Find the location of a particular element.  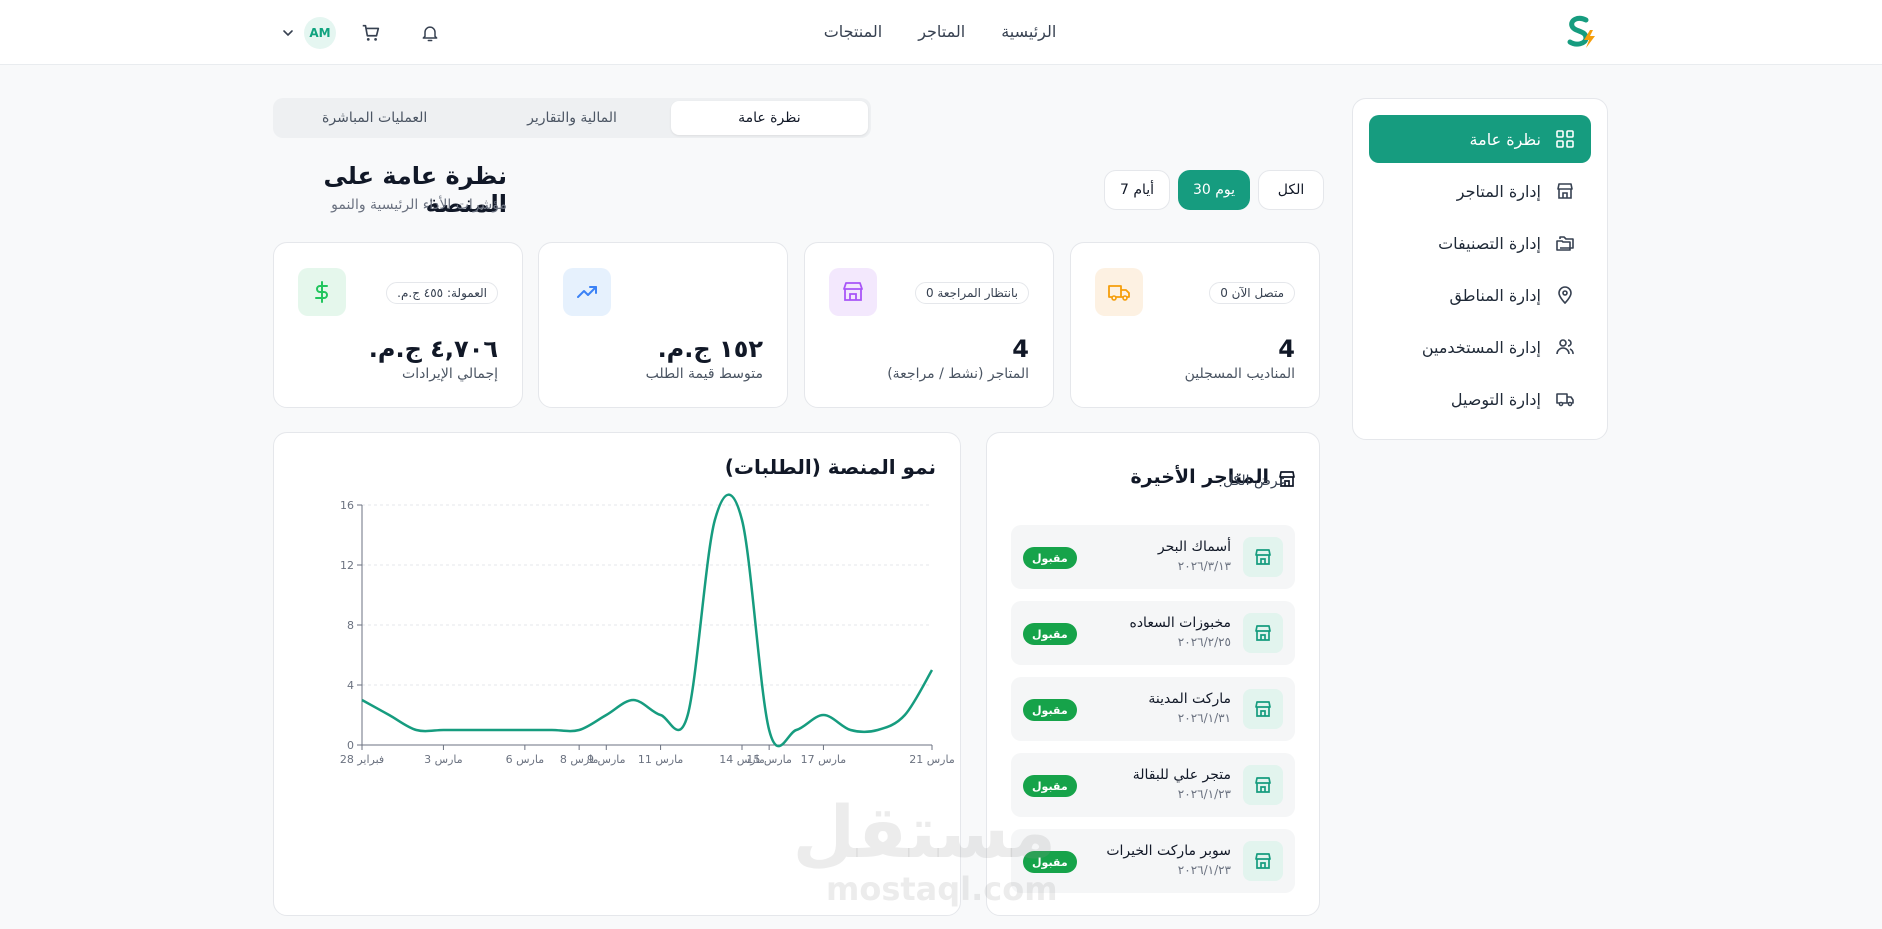

page-subtitle: مؤشرات الأداء الرئيسية والنمو is located at coordinates (419, 205).